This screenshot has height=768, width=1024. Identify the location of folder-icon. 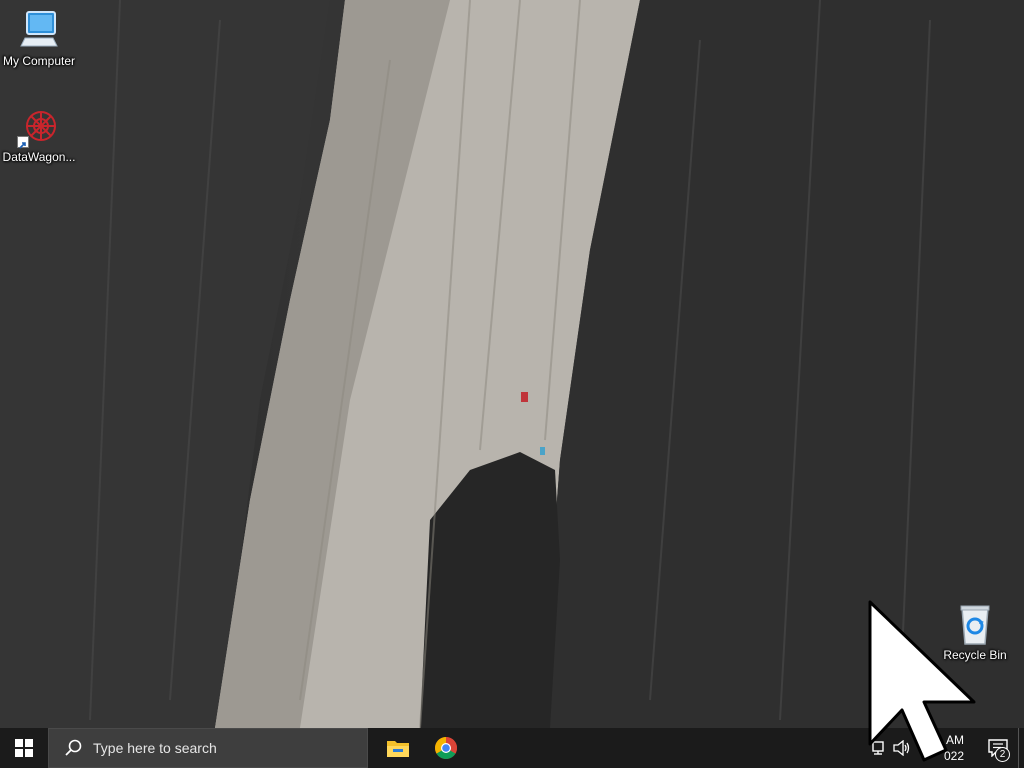
(398, 749).